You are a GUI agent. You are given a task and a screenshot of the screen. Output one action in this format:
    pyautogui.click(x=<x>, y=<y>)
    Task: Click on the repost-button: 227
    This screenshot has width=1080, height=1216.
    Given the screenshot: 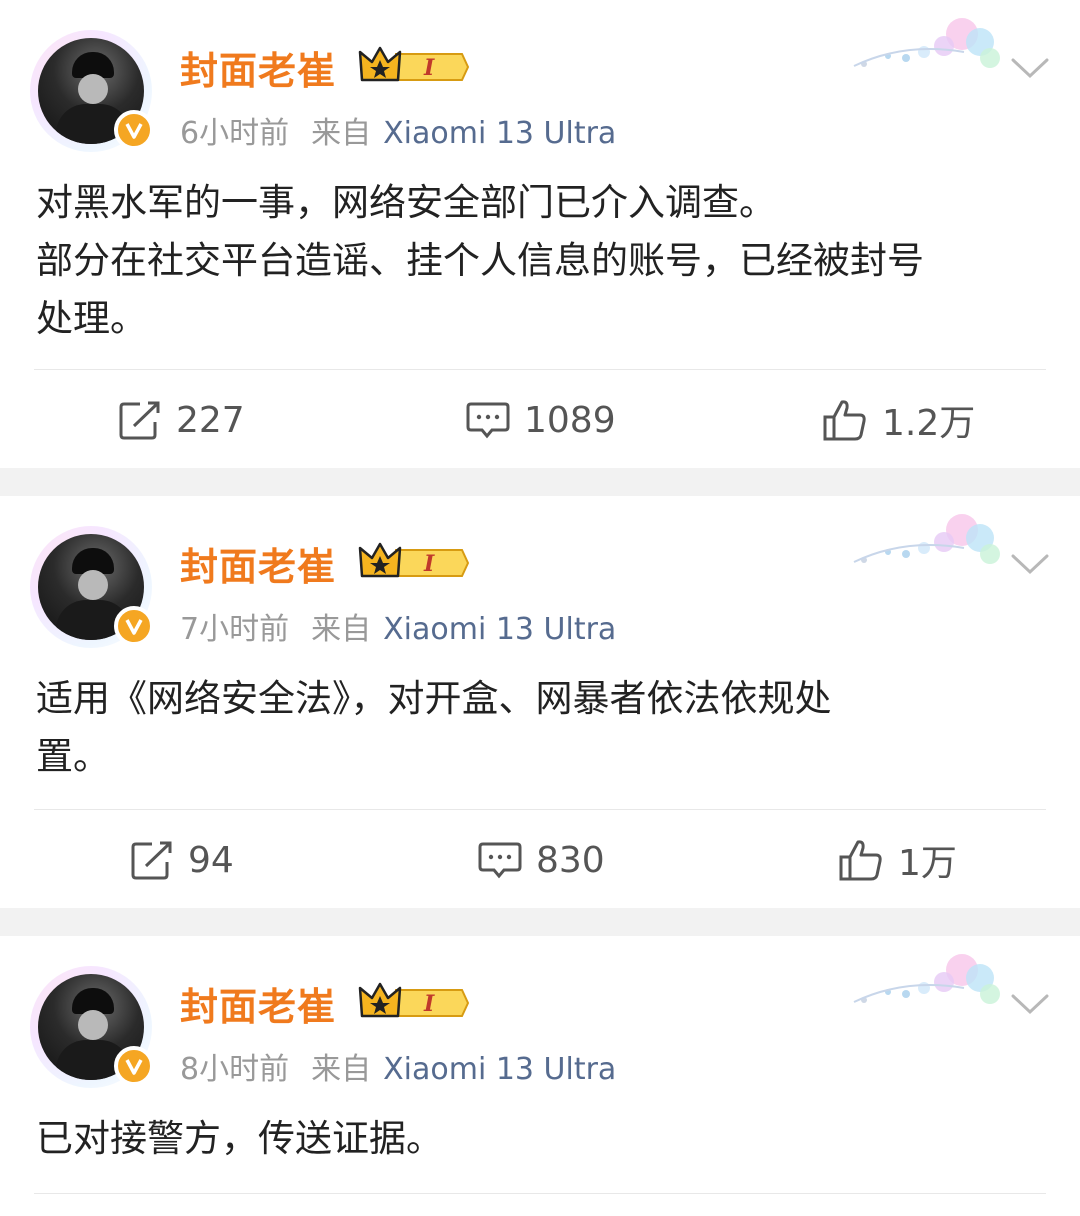 What is the action you would take?
    pyautogui.click(x=181, y=420)
    